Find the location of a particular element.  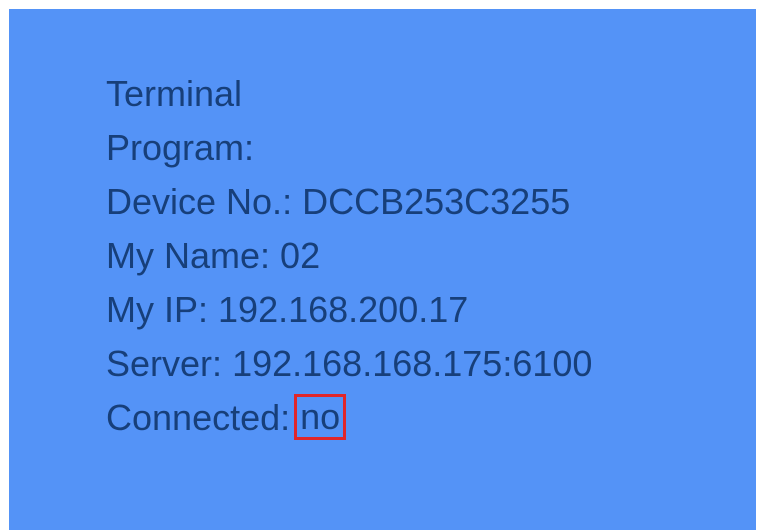

device-value: DCCB253C3255 is located at coordinates (436, 201).